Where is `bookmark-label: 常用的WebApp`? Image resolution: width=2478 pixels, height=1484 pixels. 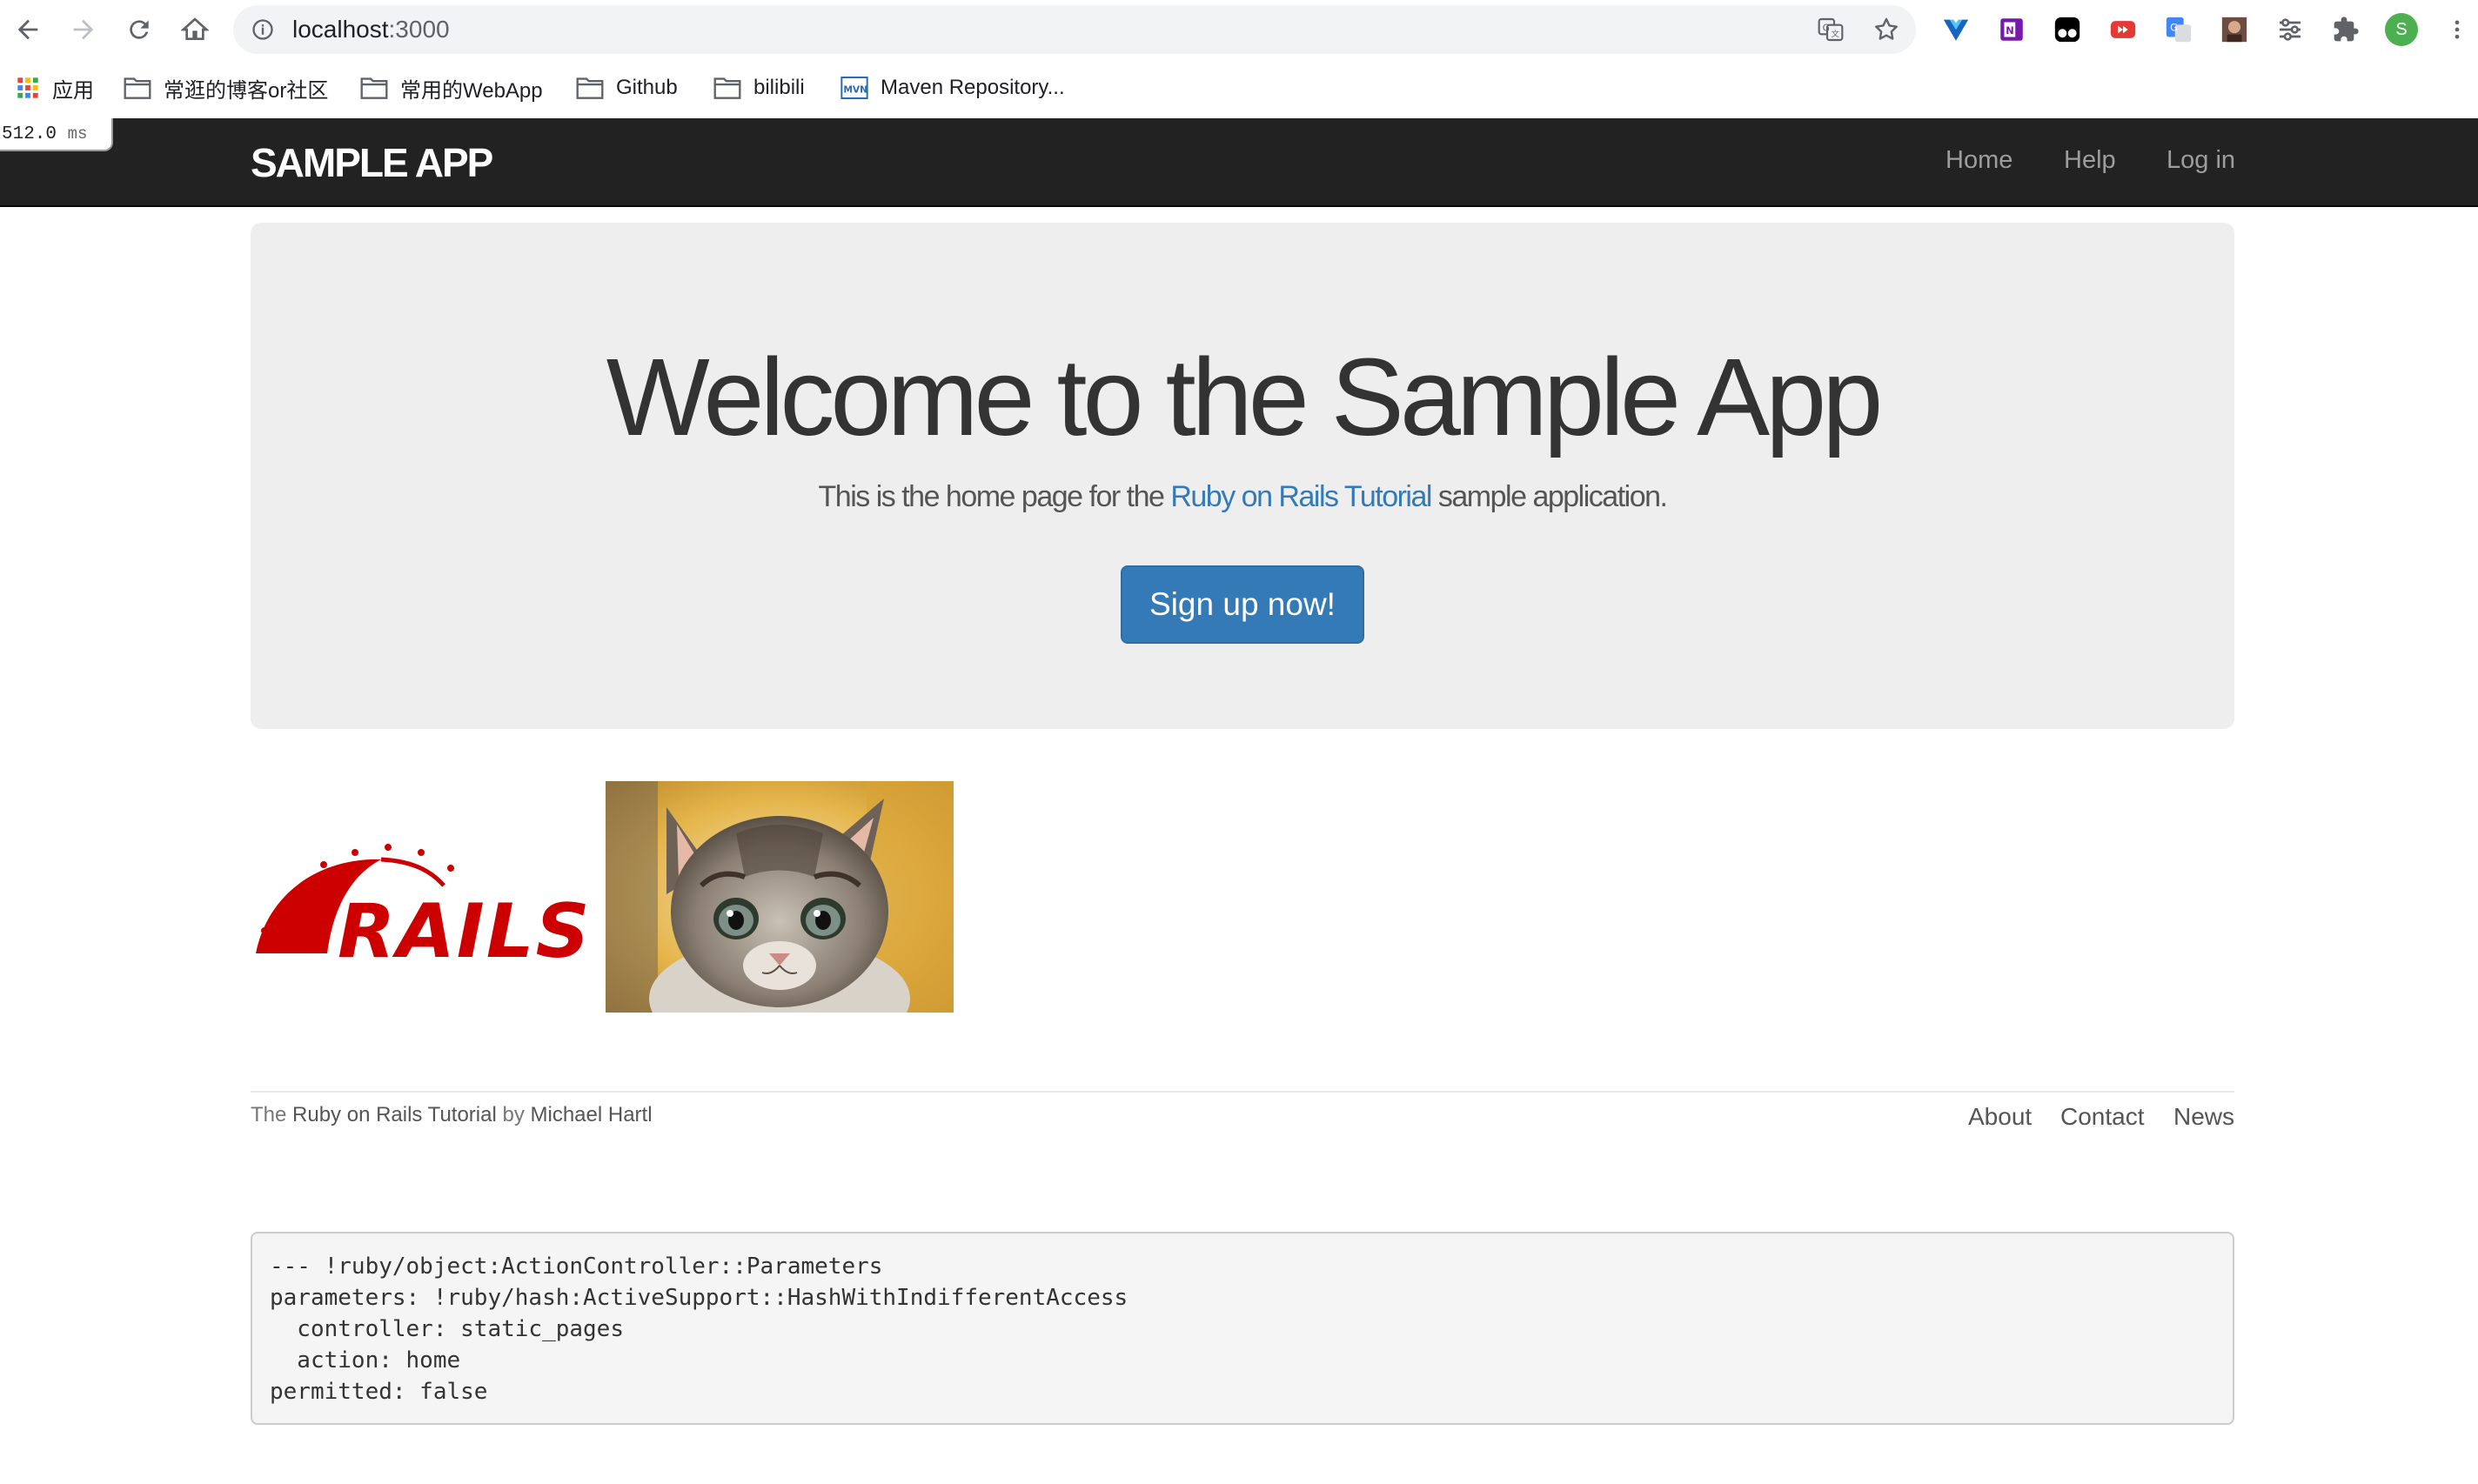
bookmark-label: 常用的WebApp is located at coordinates (471, 91).